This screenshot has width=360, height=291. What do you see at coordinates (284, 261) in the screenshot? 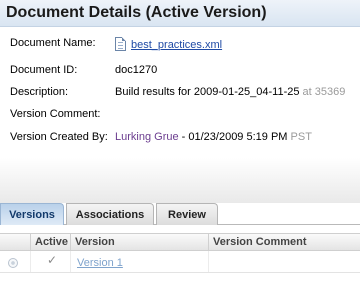
I see `version-comment-cell` at bounding box center [284, 261].